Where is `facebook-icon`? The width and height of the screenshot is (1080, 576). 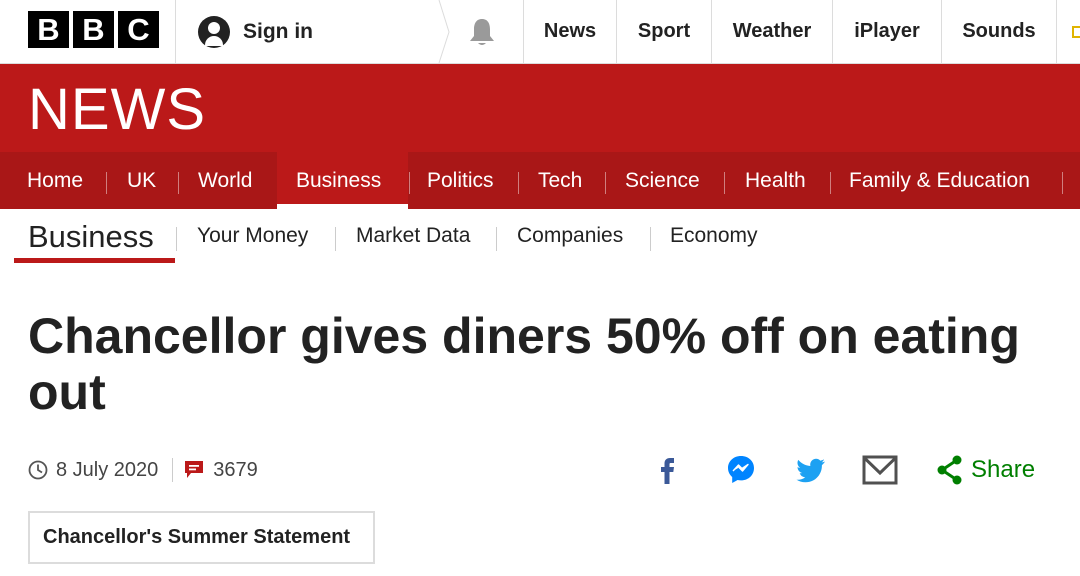
facebook-icon is located at coordinates (668, 470).